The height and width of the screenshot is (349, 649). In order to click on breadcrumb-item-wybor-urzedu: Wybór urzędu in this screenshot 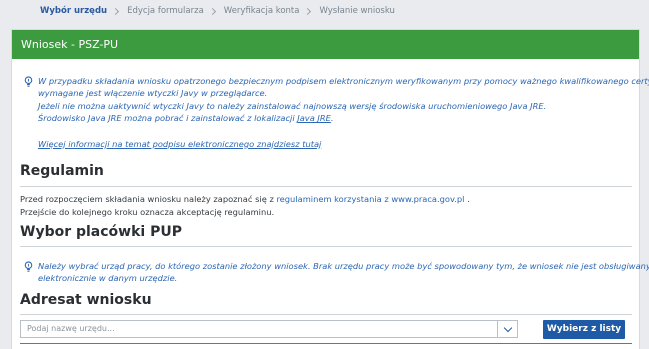, I will do `click(73, 11)`.